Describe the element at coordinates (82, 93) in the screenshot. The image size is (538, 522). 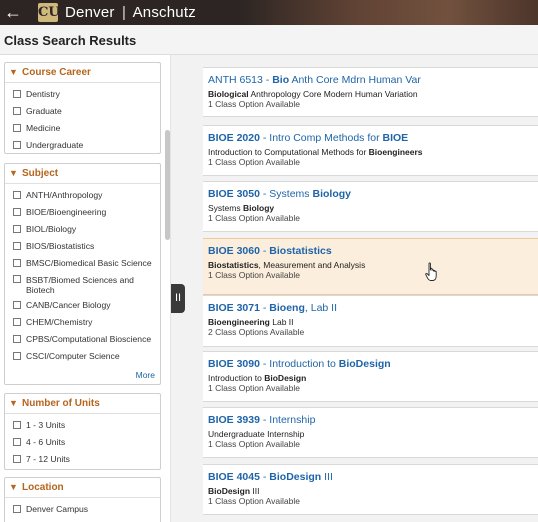
I see `filter-option: Dentistry` at that location.